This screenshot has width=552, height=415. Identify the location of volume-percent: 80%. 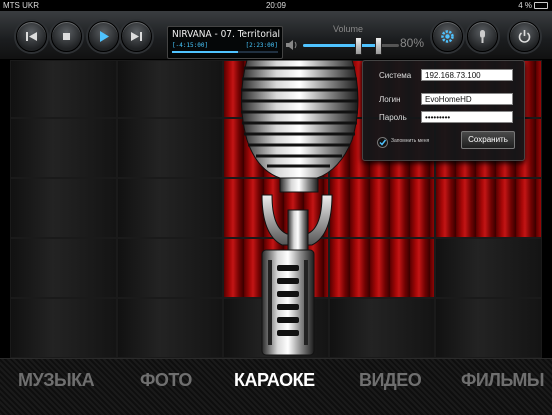
(412, 43).